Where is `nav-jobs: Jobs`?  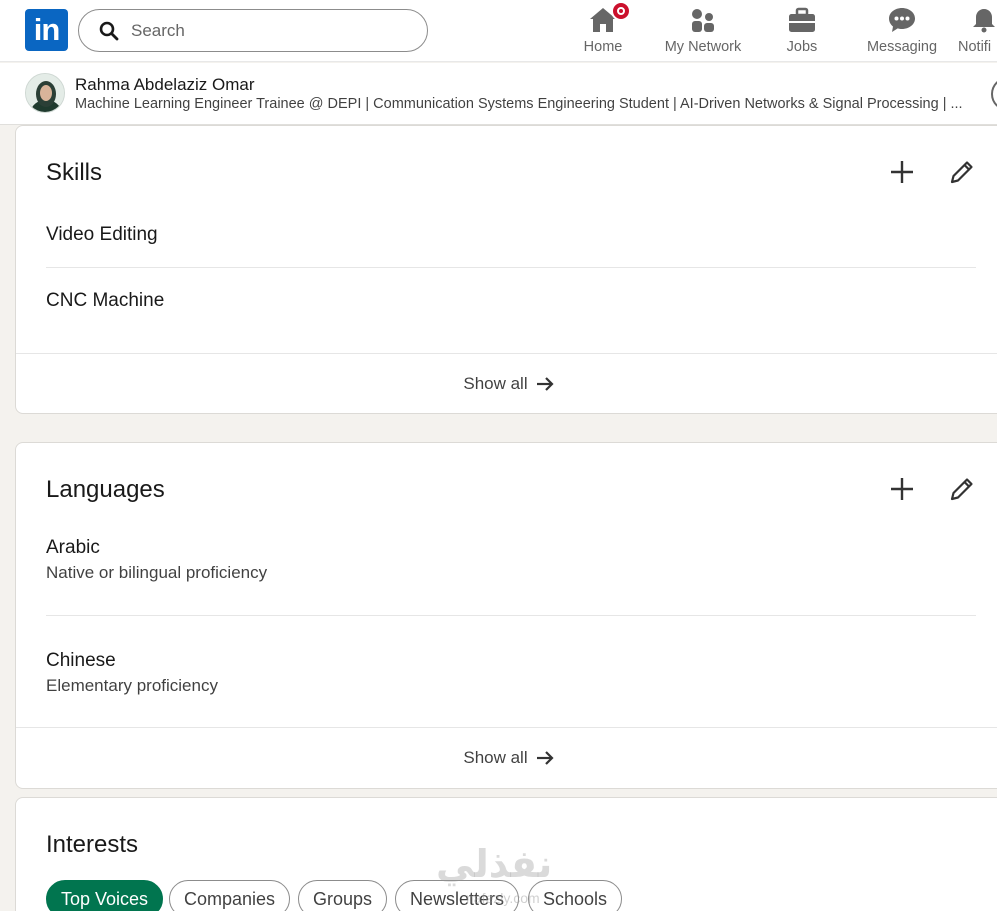 nav-jobs: Jobs is located at coordinates (802, 31).